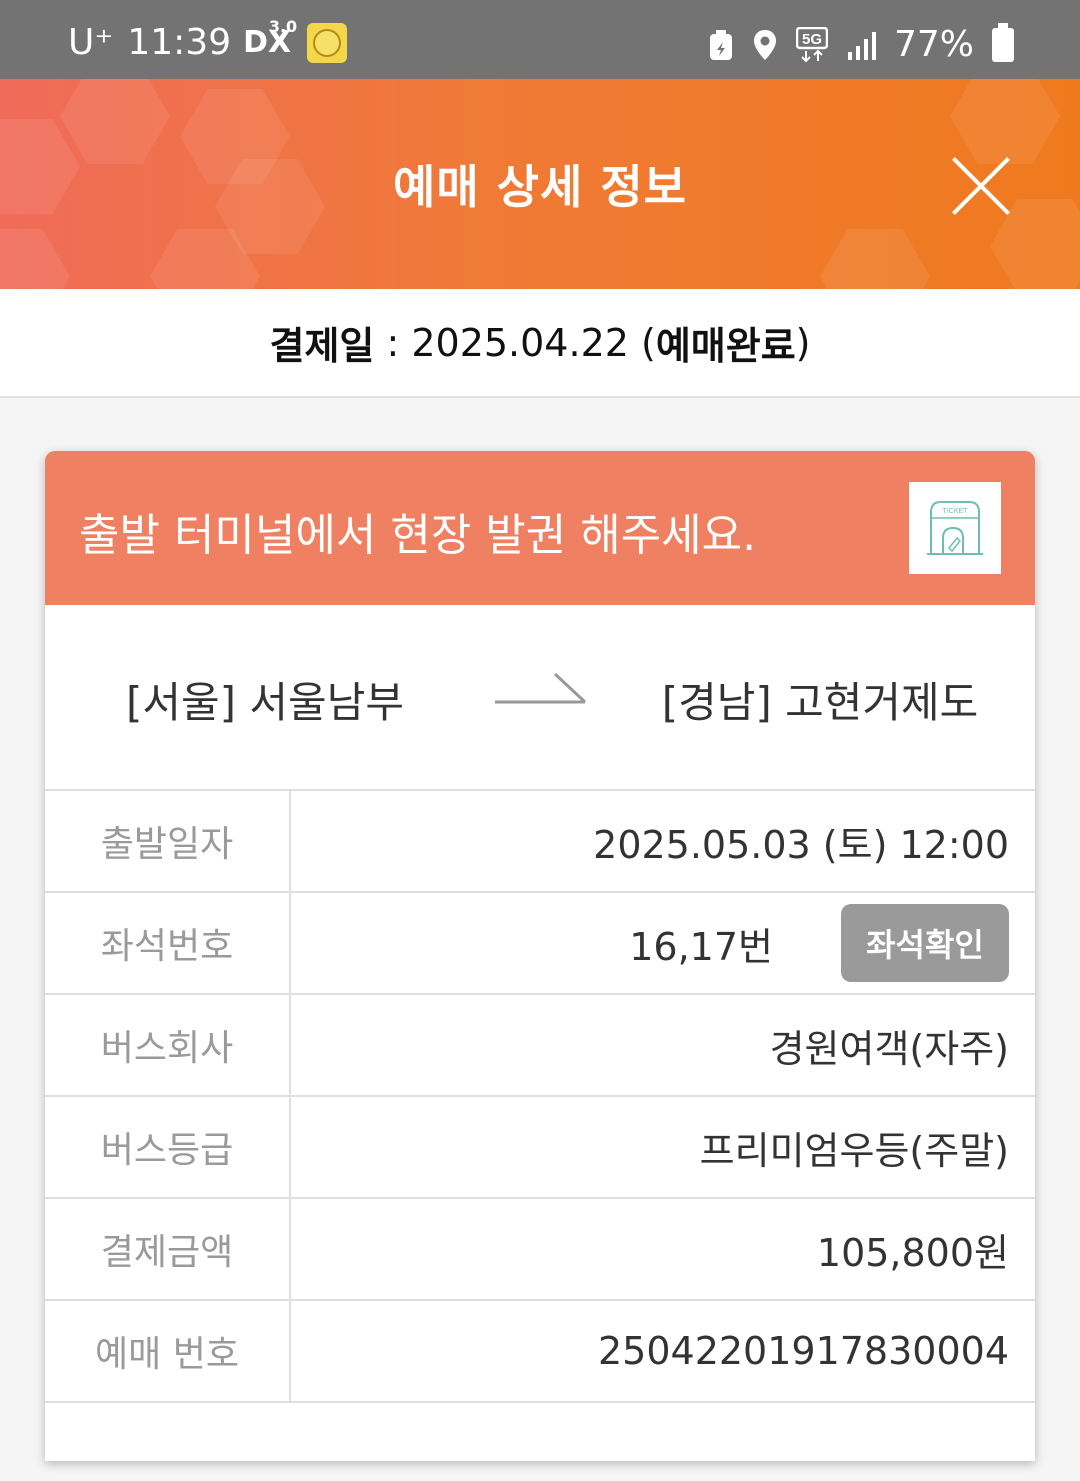  What do you see at coordinates (642, 342) in the screenshot?
I see `payment-status-open: (` at bounding box center [642, 342].